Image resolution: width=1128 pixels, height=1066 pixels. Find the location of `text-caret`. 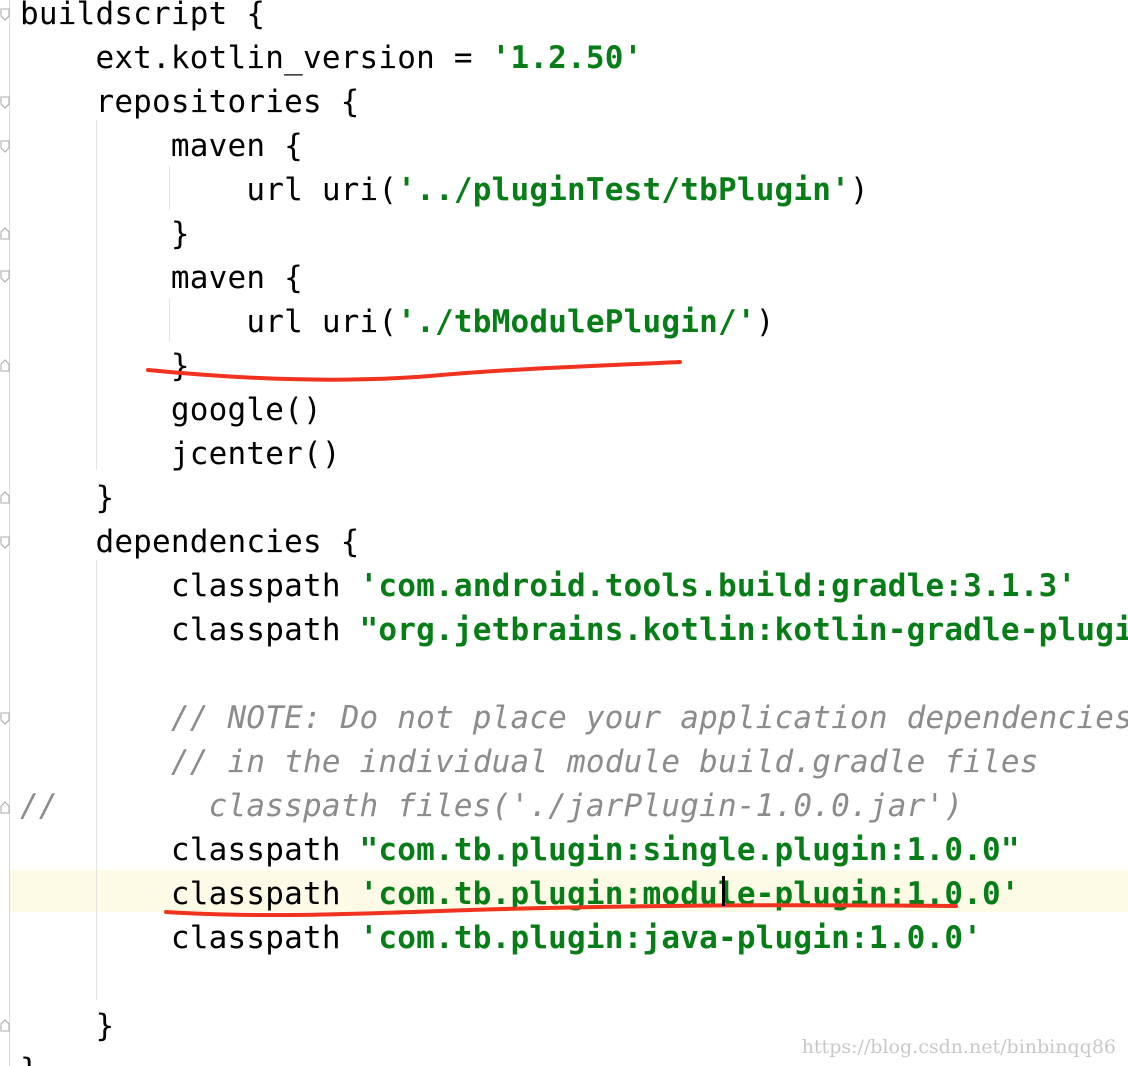

text-caret is located at coordinates (723, 891).